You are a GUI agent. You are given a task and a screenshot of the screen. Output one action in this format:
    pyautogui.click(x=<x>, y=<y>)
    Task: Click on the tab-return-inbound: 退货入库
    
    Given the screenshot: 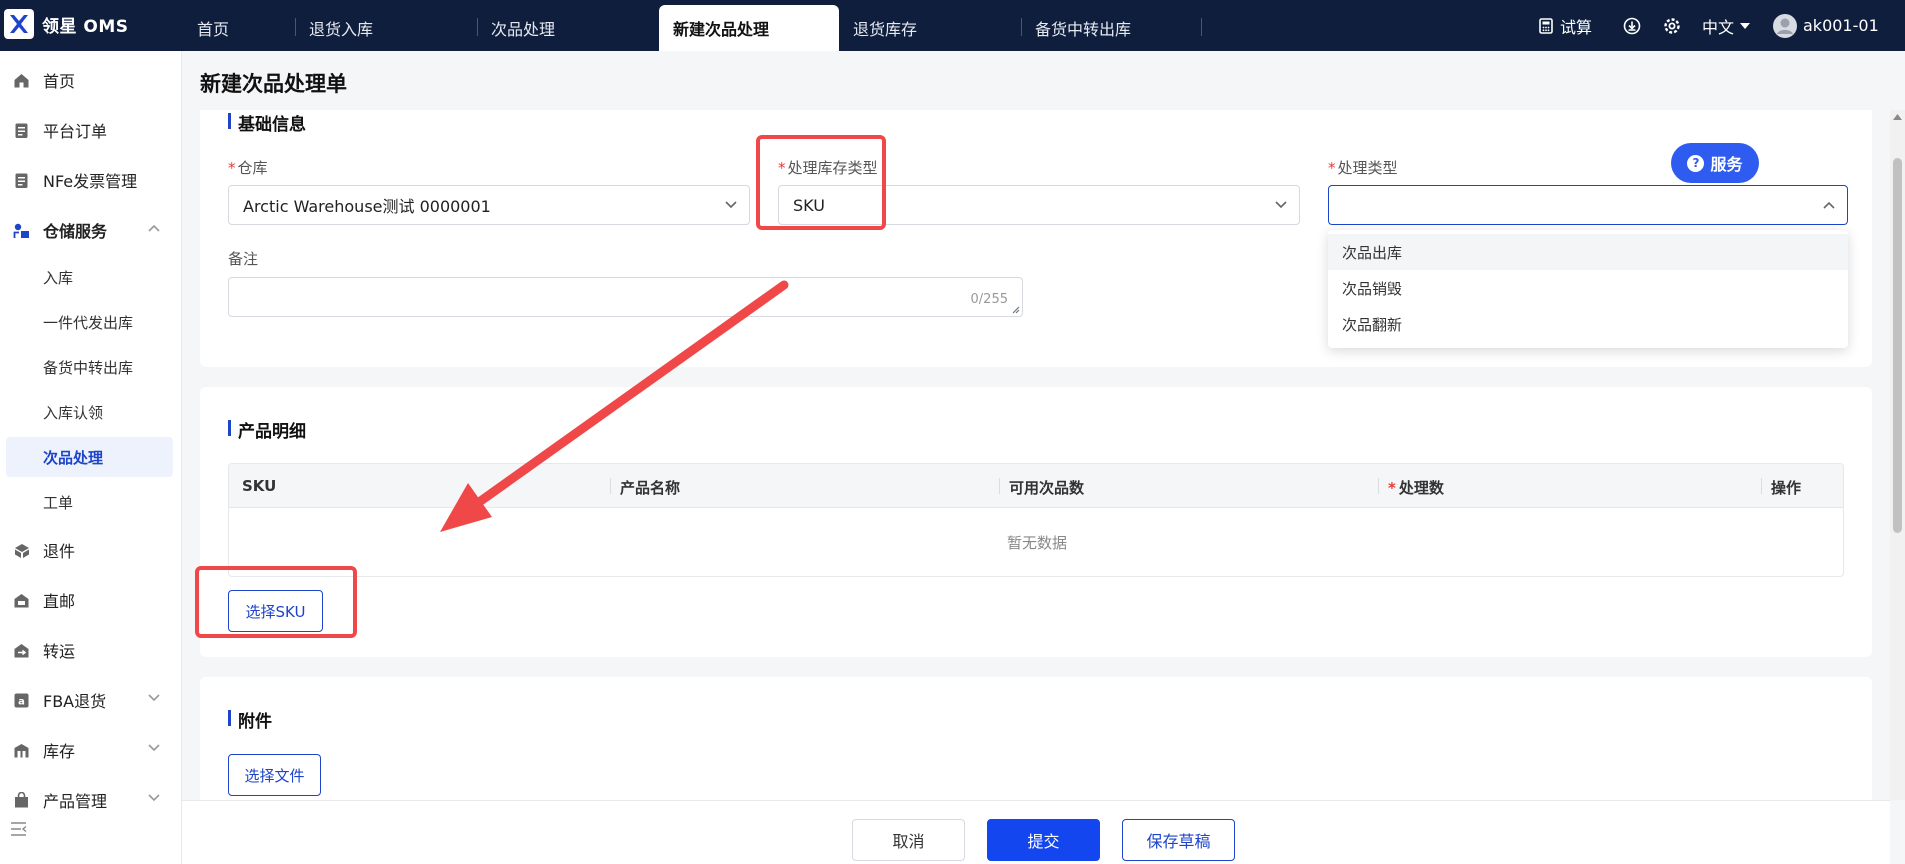 What is the action you would take?
    pyautogui.click(x=385, y=28)
    